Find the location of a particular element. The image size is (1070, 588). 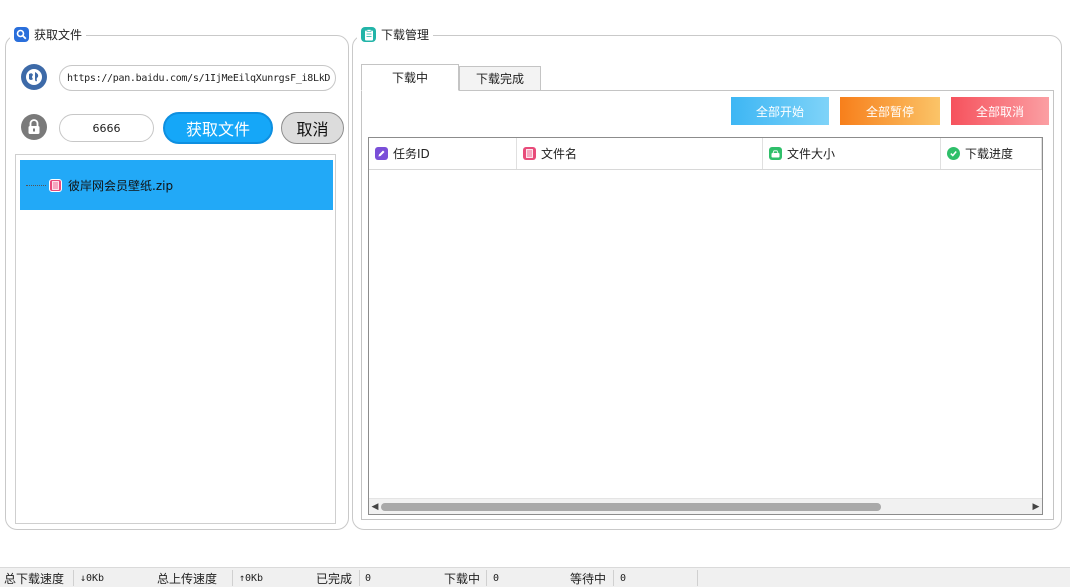

scrollbar-thumb is located at coordinates (631, 507).